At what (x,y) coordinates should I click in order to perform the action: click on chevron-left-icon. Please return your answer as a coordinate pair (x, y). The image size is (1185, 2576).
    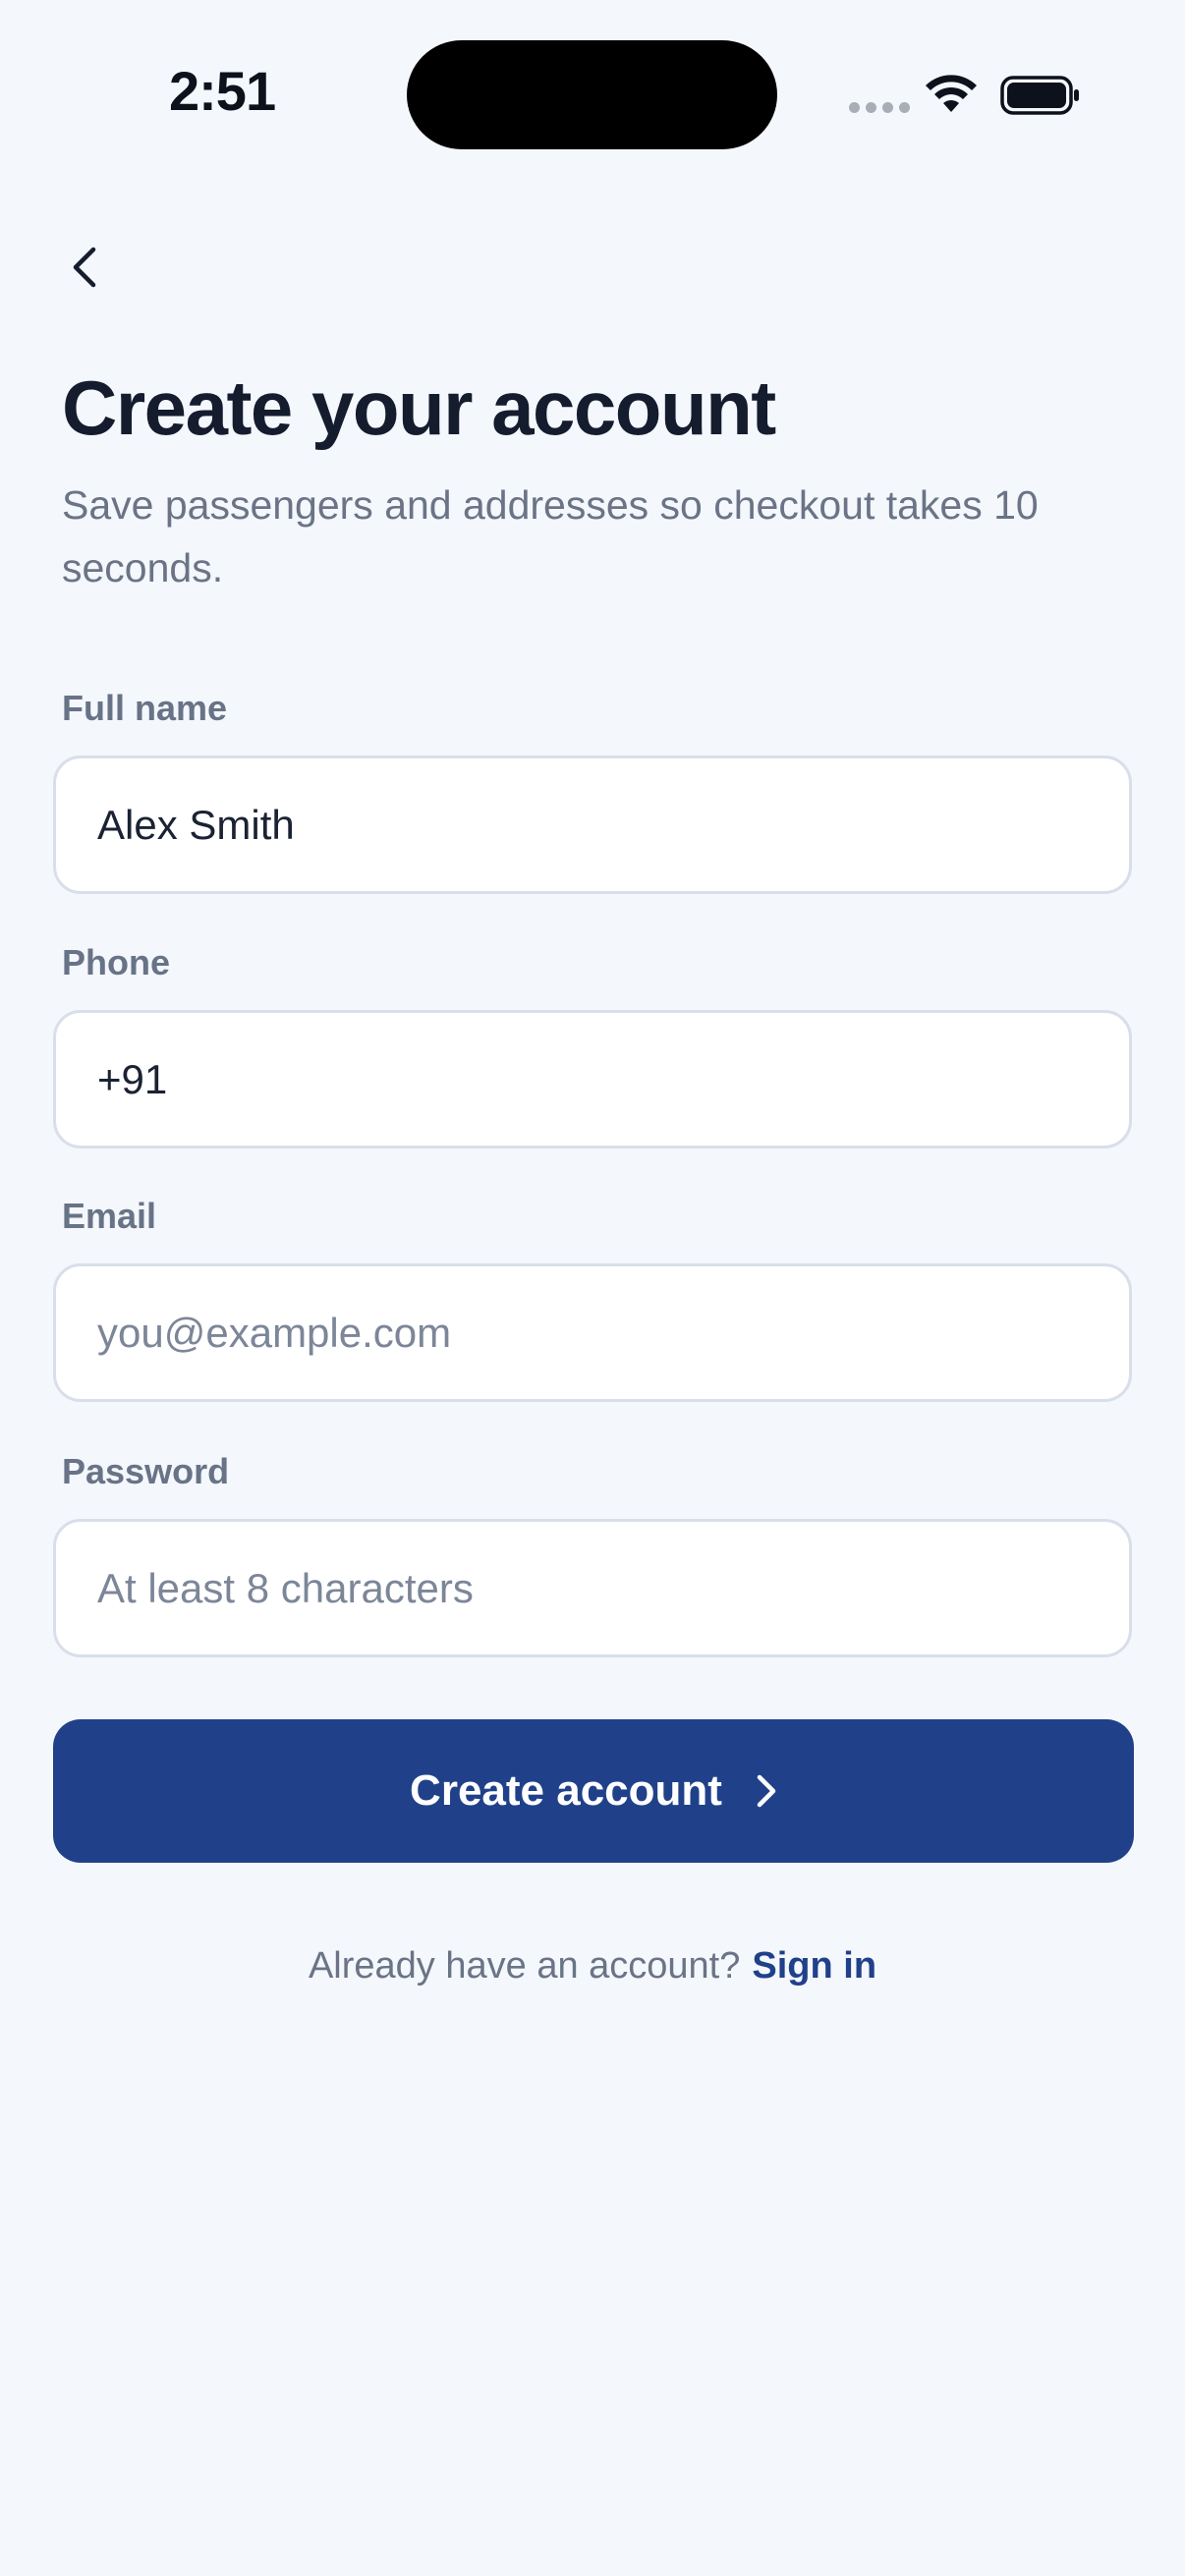
    Looking at the image, I should click on (84, 267).